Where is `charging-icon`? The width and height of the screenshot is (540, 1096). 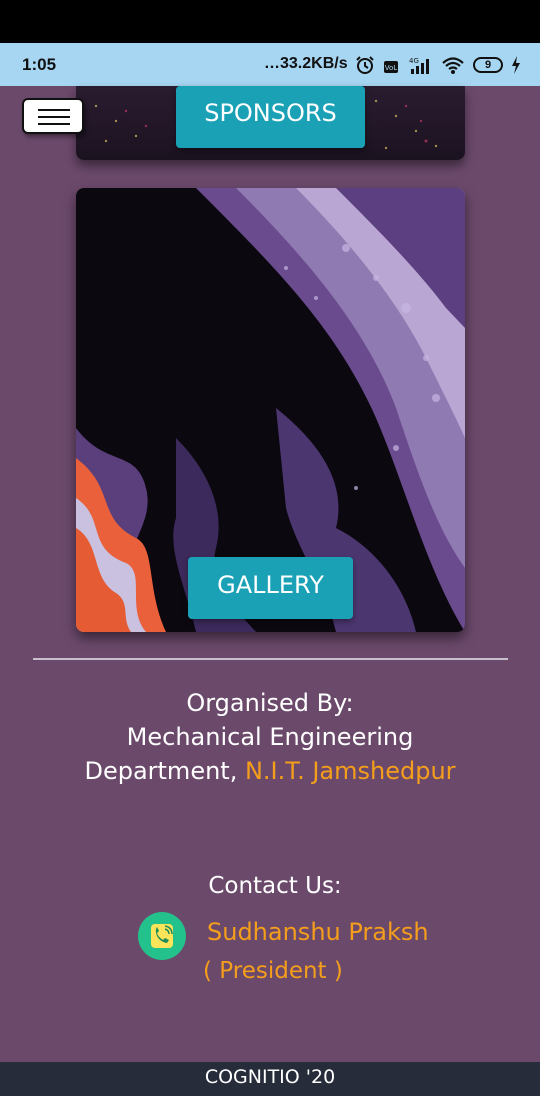
charging-icon is located at coordinates (516, 65).